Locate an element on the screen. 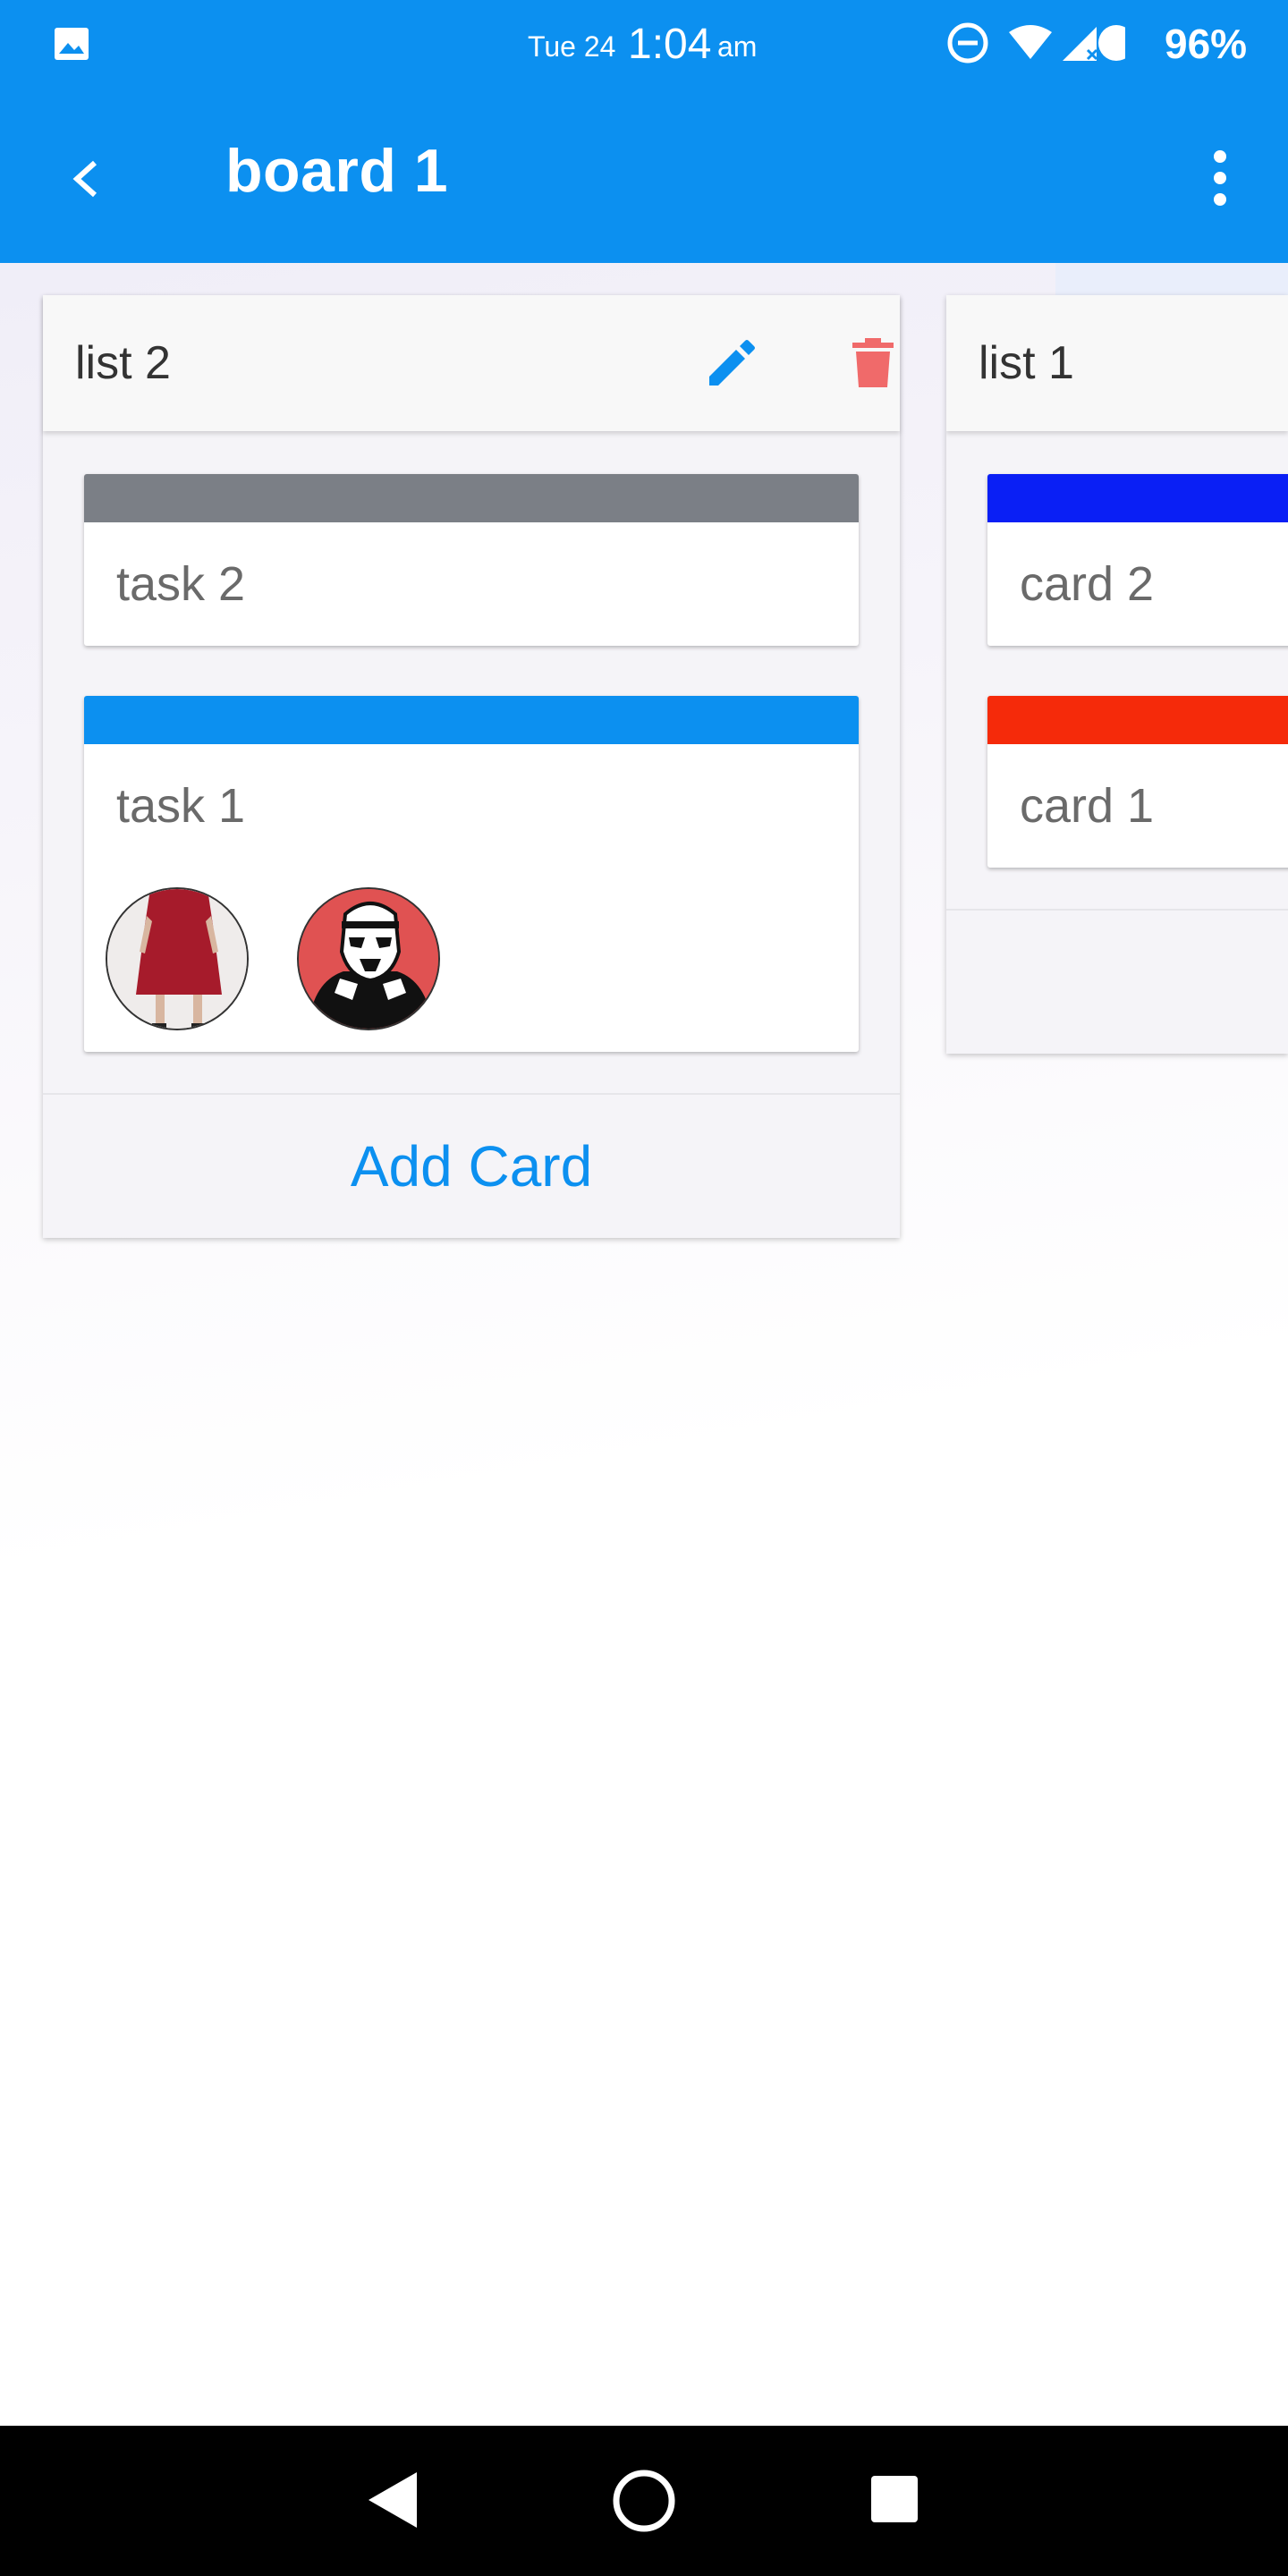  app-bar: board 1 is located at coordinates (644, 176).